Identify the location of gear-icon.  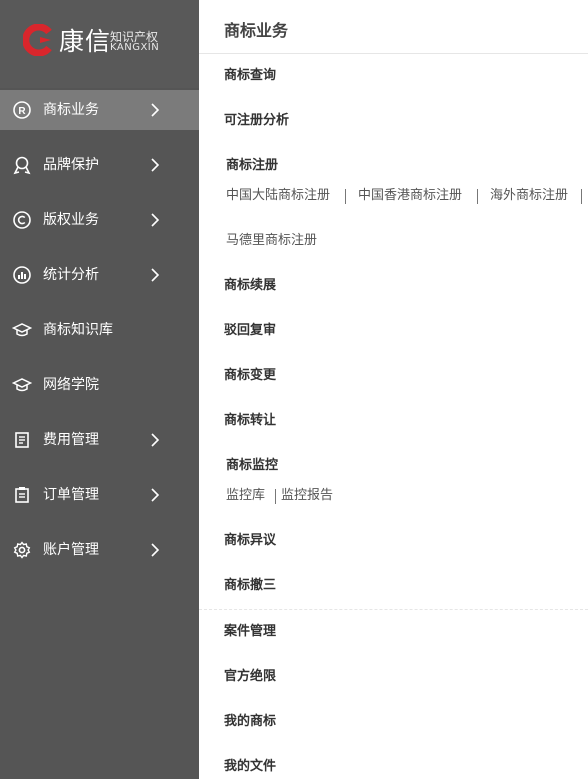
(22, 550).